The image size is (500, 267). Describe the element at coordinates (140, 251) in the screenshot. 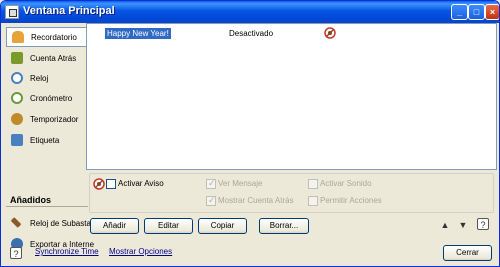

I see `show-options-link: Mostrar Opciones` at that location.